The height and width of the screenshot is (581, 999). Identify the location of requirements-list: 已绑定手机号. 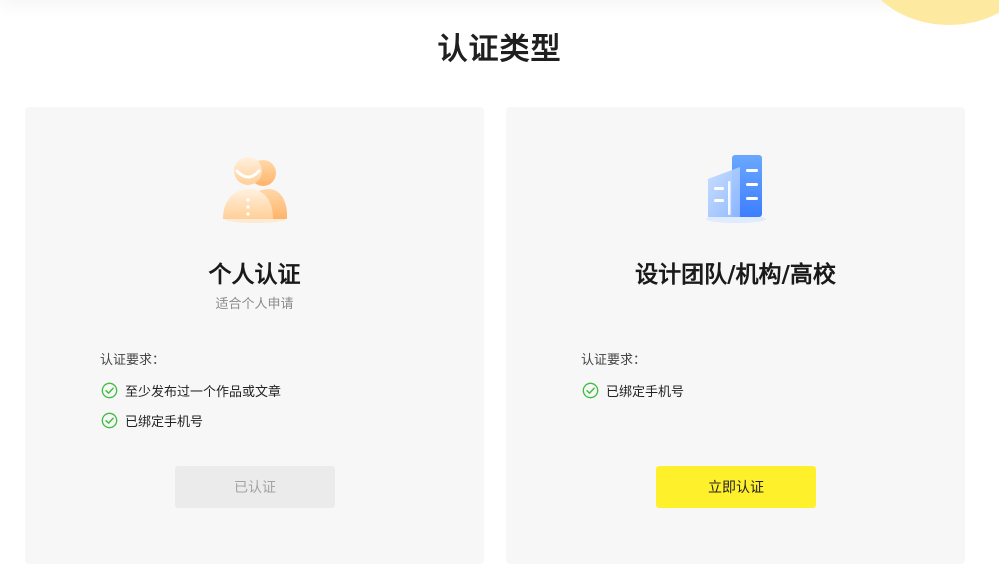
(633, 390).